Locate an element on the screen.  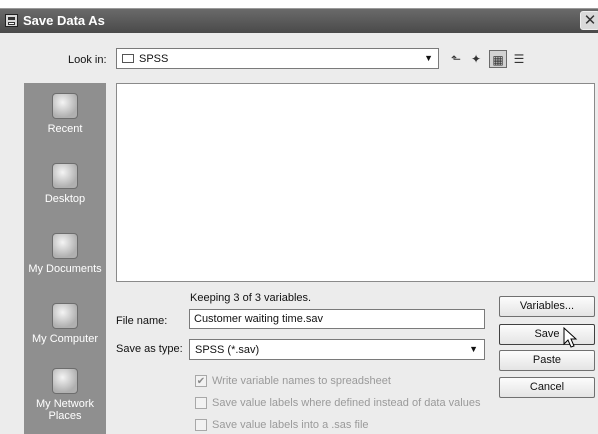
place-label: Recent is located at coordinates (65, 129).